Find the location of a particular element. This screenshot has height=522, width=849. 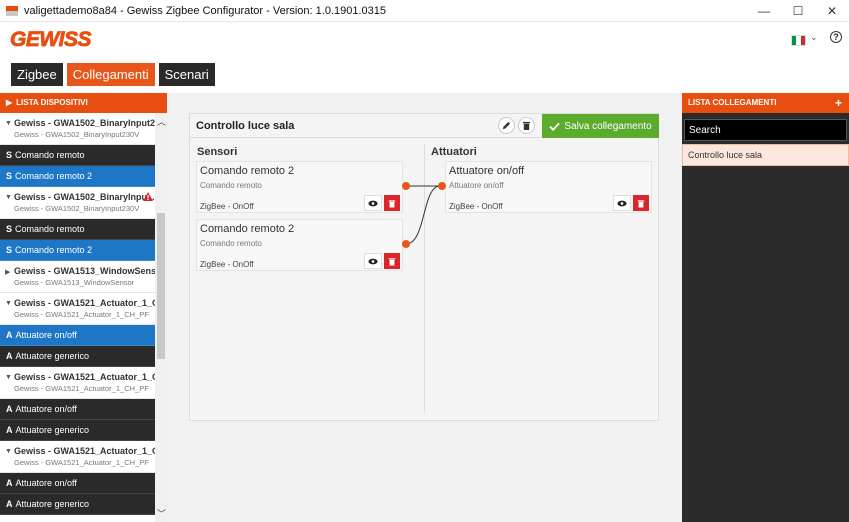

link-list-title: LISTA COLLEGAMENTI is located at coordinates (732, 102).